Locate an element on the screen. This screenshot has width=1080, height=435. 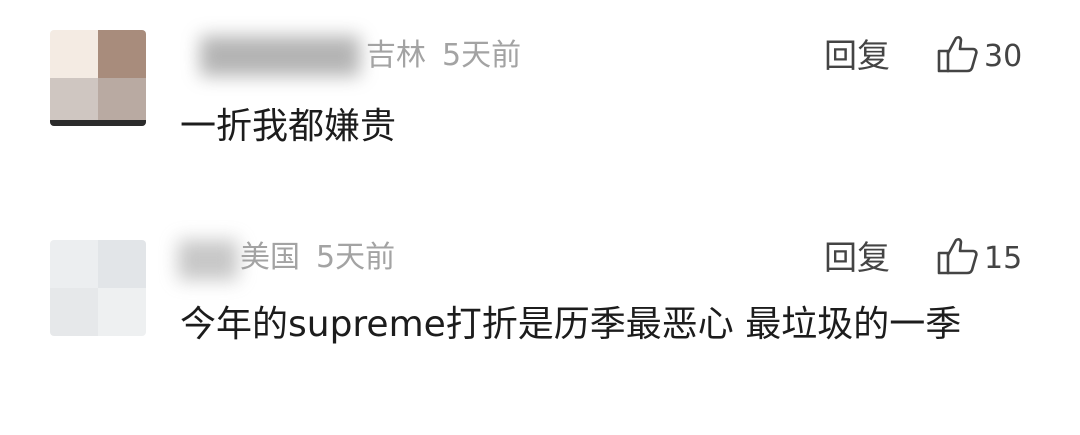
like-button: 30 is located at coordinates (979, 56).